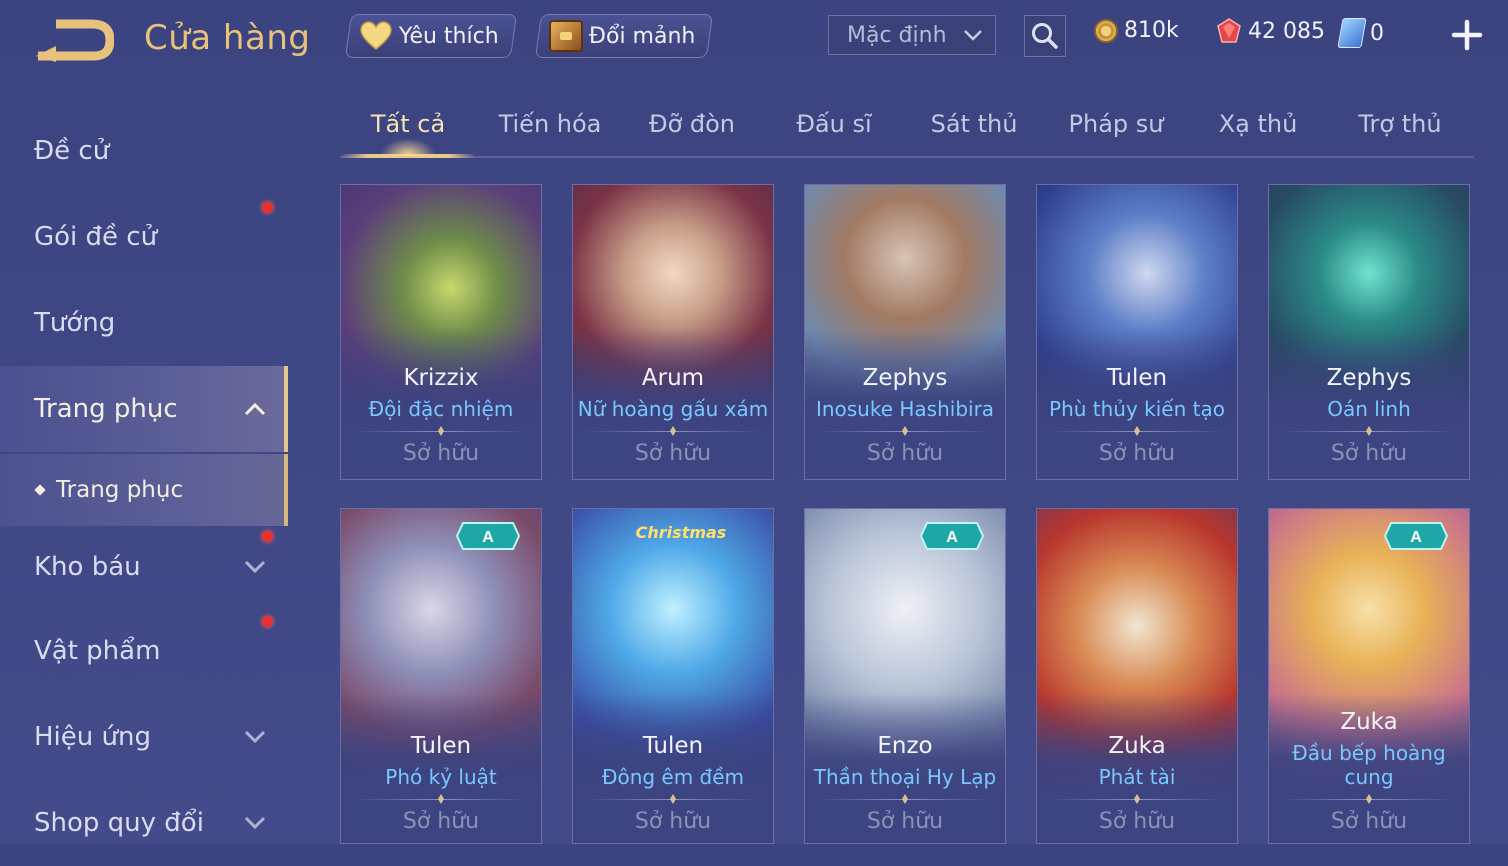 The height and width of the screenshot is (866, 1508). I want to click on tab-all: Tất cả, so click(408, 124).